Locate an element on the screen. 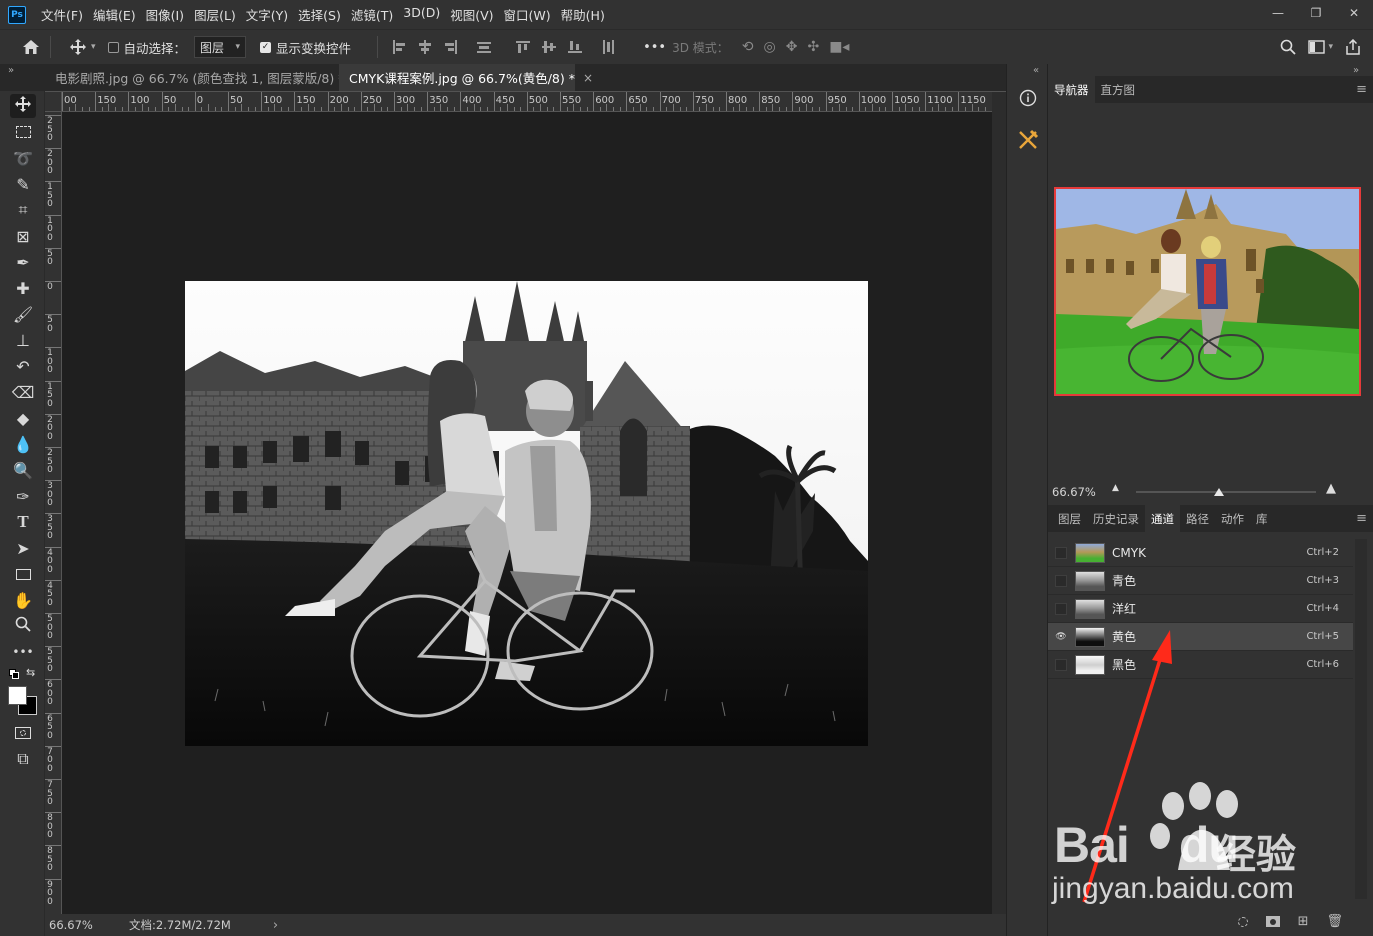 The height and width of the screenshot is (936, 1373). restore-button: ❐ is located at coordinates (1316, 12).